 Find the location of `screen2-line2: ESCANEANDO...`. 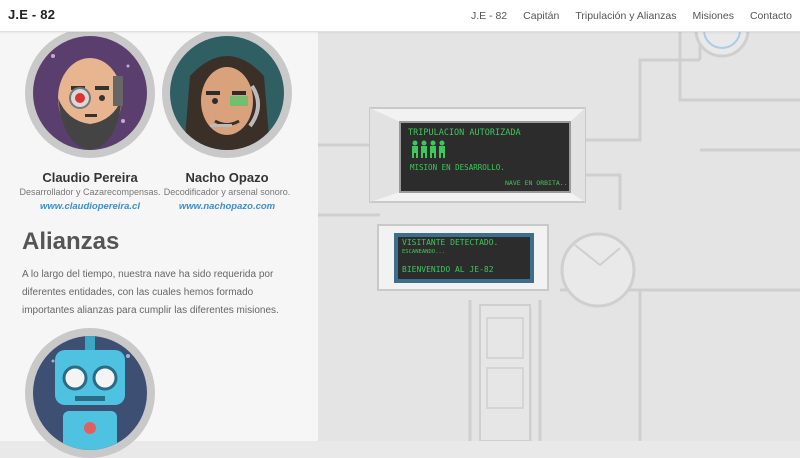

screen2-line2: ESCANEANDO... is located at coordinates (424, 252).